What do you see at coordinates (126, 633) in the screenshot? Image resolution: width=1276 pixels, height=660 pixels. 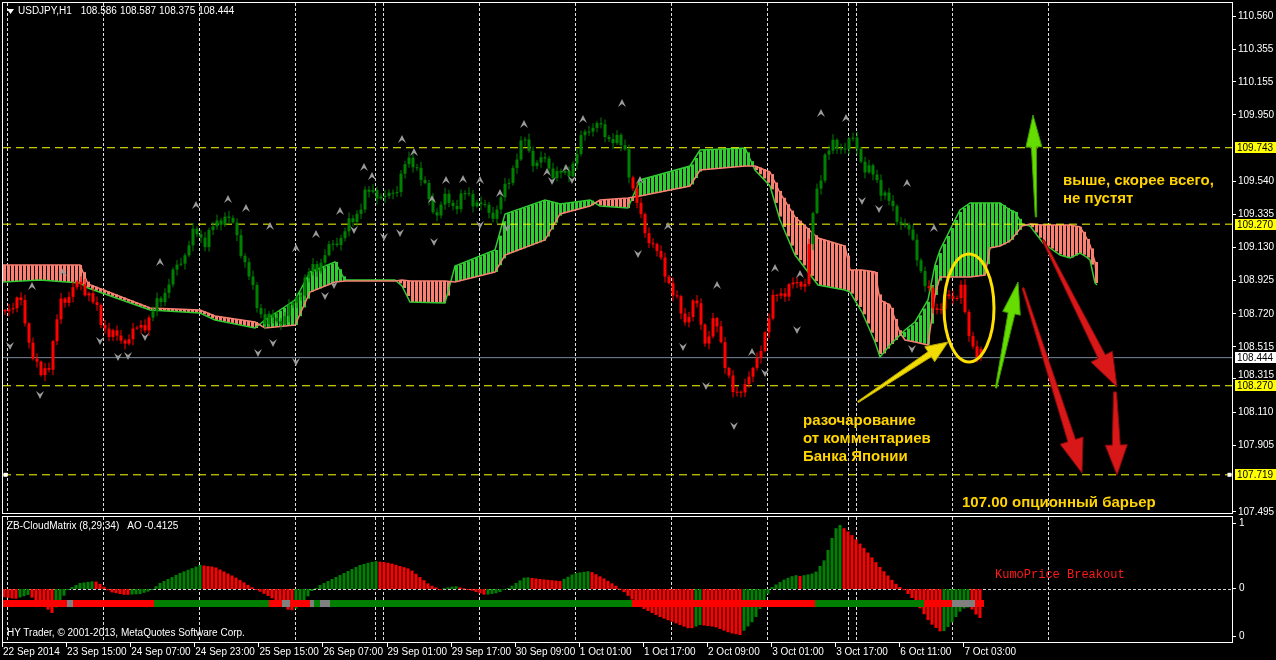 I see `copyright-text: HY Trader, © 2001-2013, MetaQuotes Software Corp.` at bounding box center [126, 633].